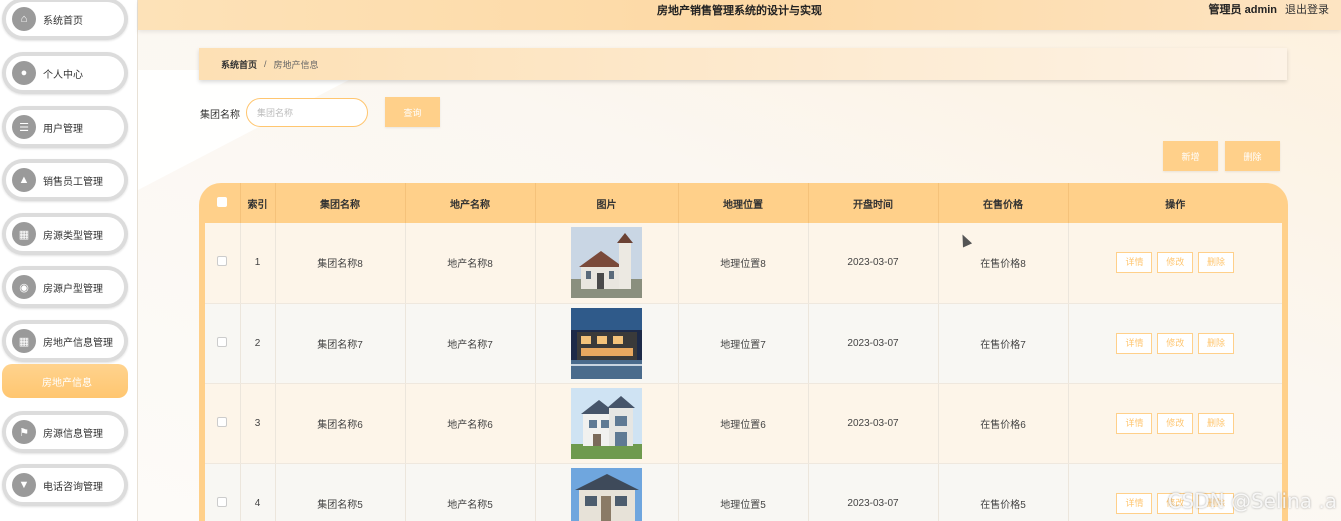  What do you see at coordinates (743, 203) in the screenshot?
I see `column-header: 地理位置` at bounding box center [743, 203].